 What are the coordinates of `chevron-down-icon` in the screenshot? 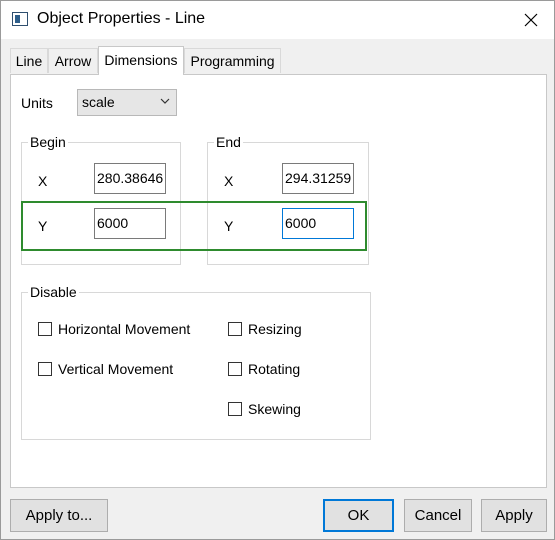 It's located at (165, 101).